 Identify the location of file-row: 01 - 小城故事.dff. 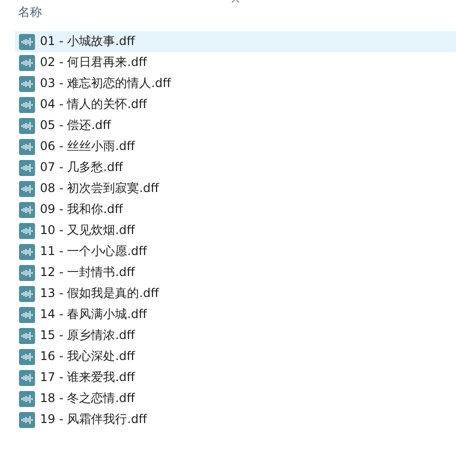
(235, 41).